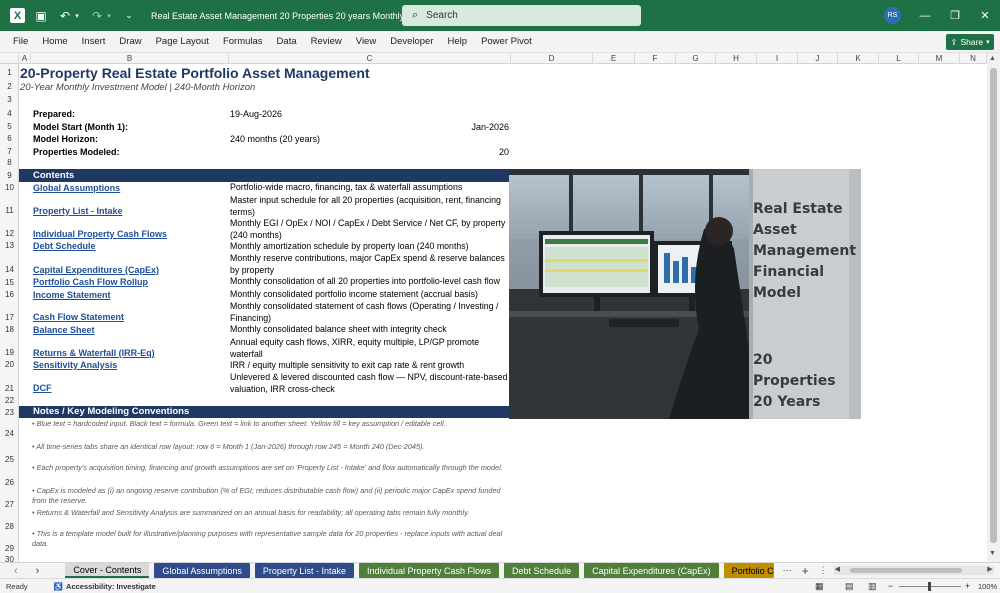 This screenshot has height=593, width=1000. Describe the element at coordinates (9, 73) in the screenshot. I see `row-header: 1` at that location.